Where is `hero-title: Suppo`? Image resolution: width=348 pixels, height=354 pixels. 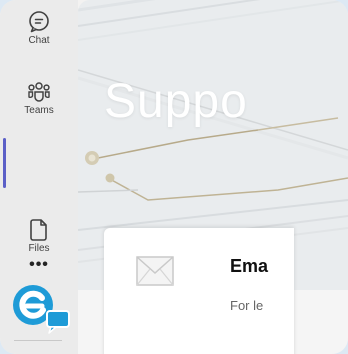 hero-title: Suppo is located at coordinates (176, 101).